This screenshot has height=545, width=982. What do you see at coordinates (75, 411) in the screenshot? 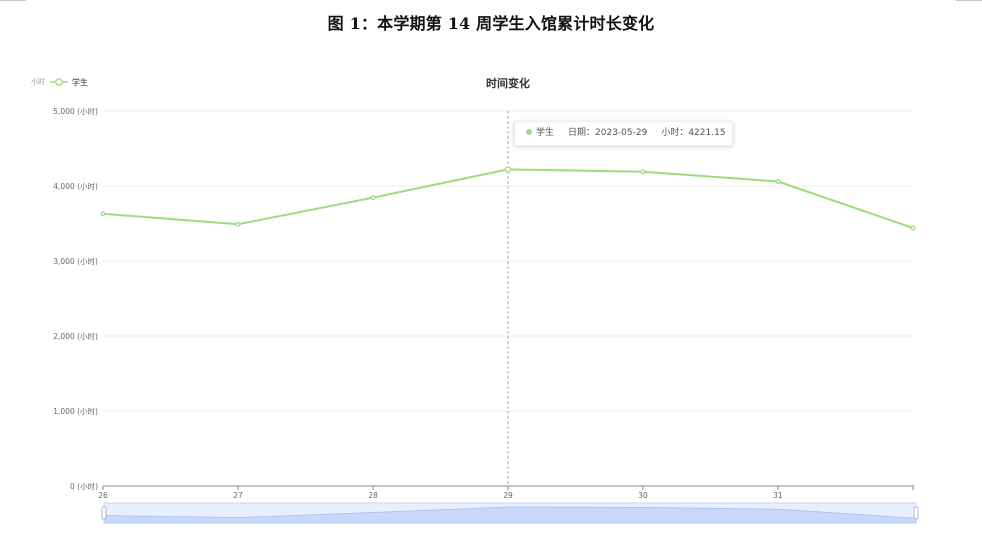
I see `y-tick-label: 1,000 (小时)` at bounding box center [75, 411].